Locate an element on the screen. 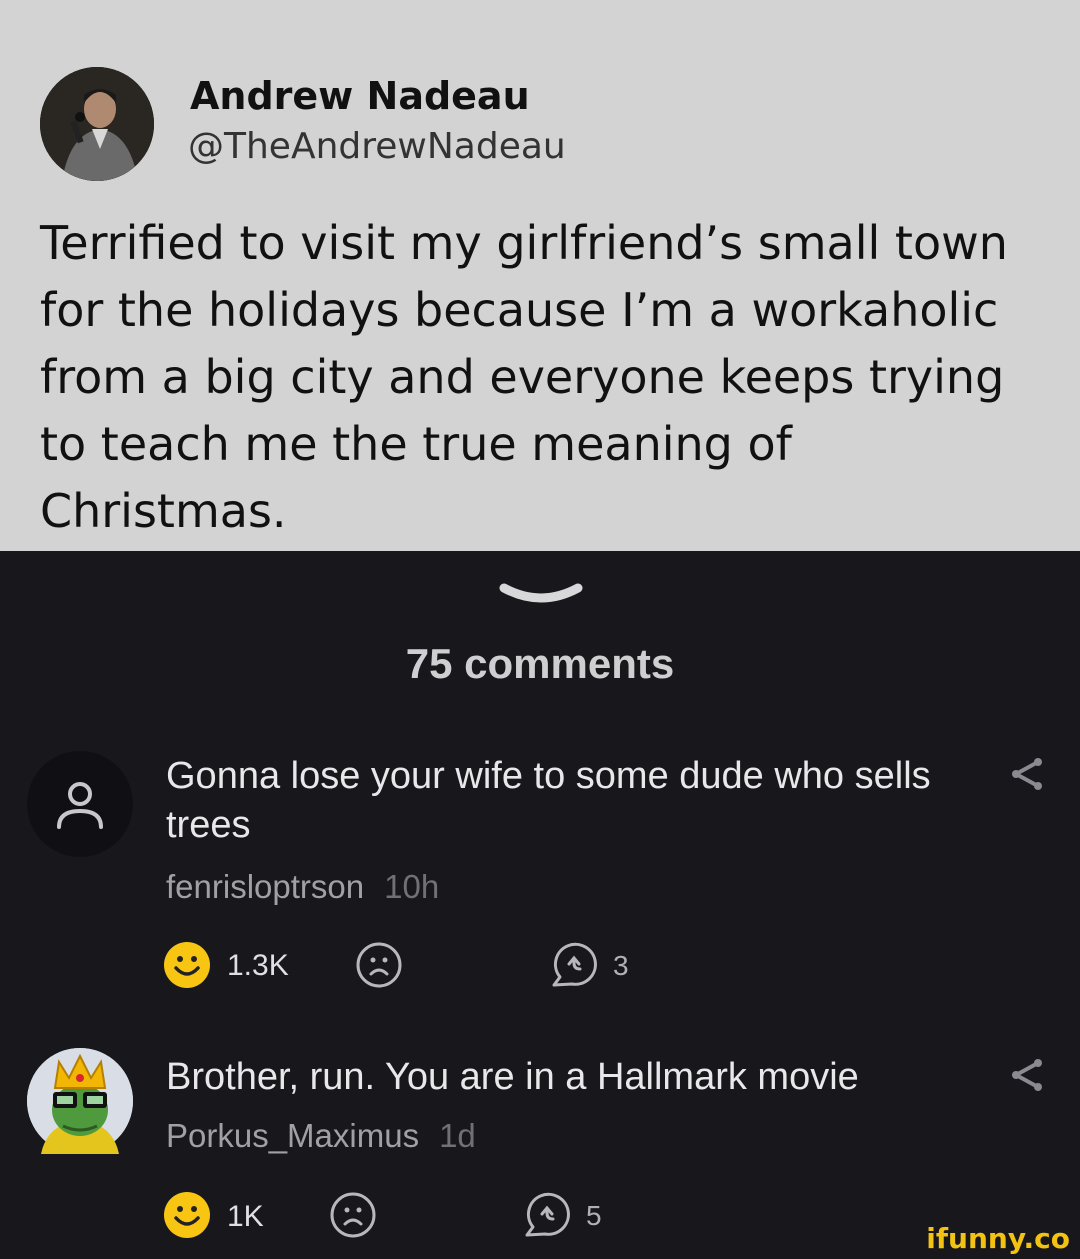 This screenshot has height=1259, width=1080. comment-time: 1d is located at coordinates (457, 1135).